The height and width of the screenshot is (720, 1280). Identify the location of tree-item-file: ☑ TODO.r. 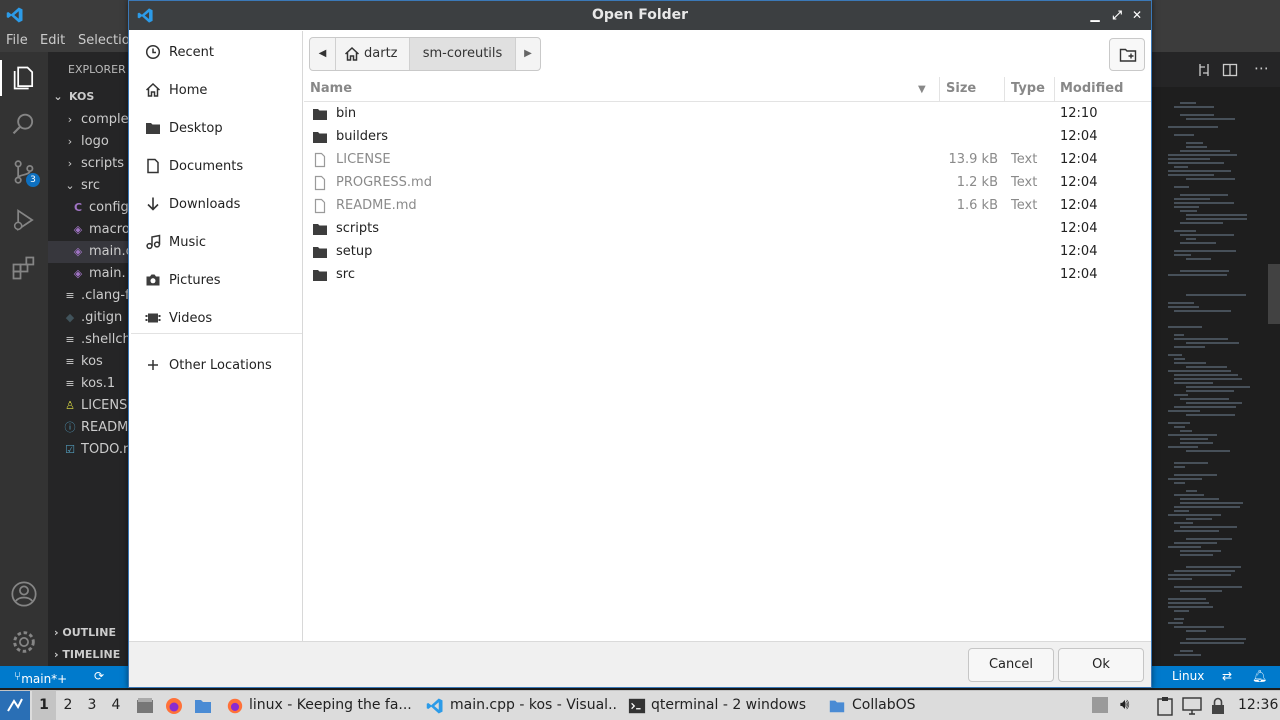
(96, 450).